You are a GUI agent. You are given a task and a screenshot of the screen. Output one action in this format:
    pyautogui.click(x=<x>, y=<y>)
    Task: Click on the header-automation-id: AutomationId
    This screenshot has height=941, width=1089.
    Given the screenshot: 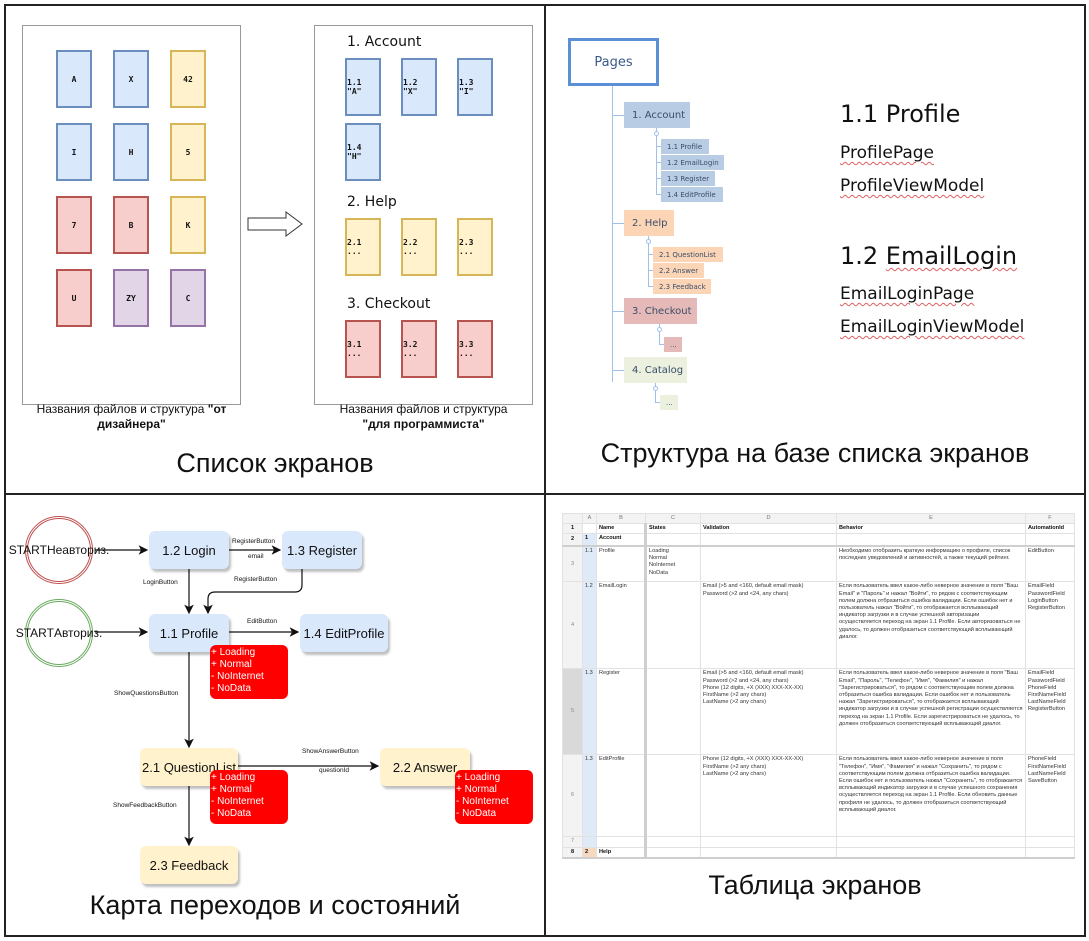 What is the action you would take?
    pyautogui.click(x=1050, y=529)
    